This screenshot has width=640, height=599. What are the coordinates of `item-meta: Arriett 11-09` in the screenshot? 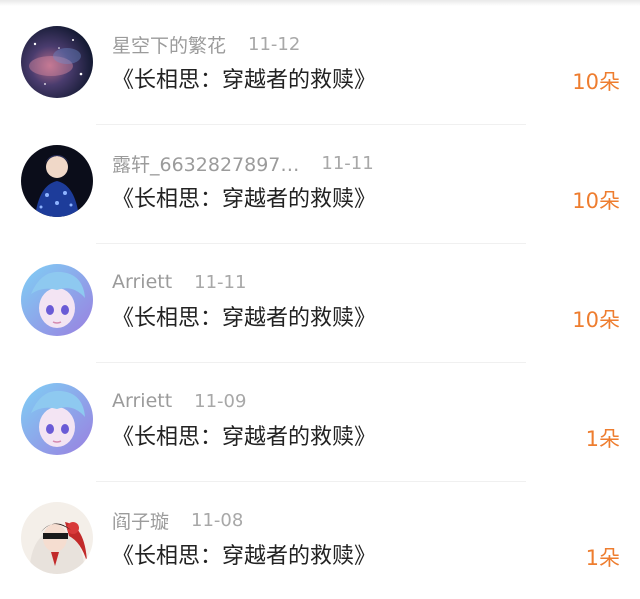 It's located at (179, 401).